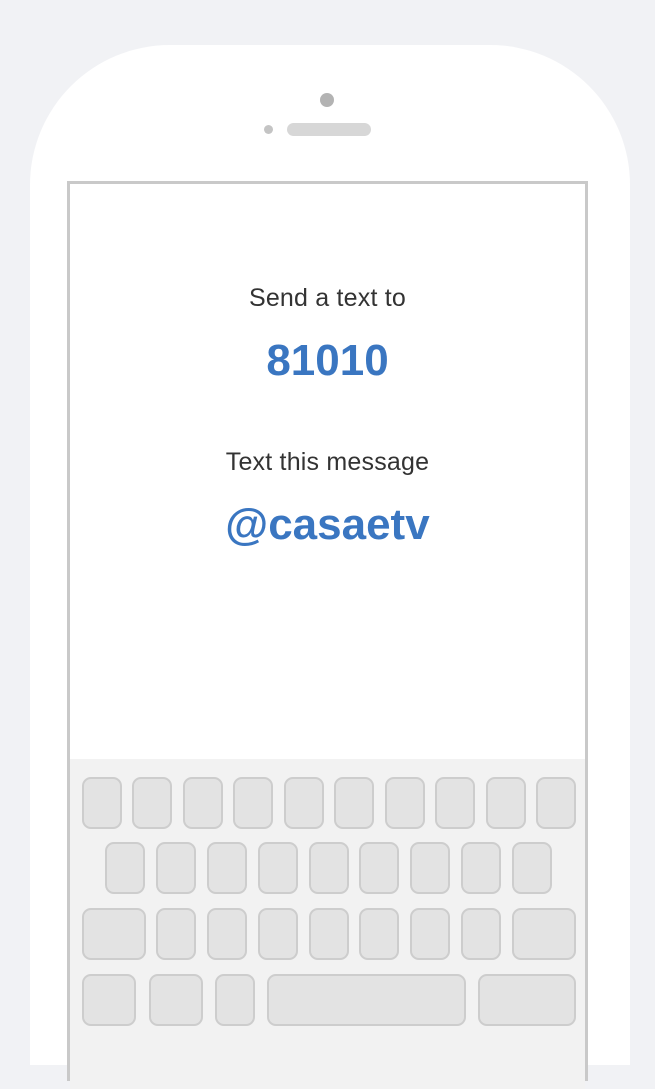 The width and height of the screenshot is (655, 1089). I want to click on emoji-key, so click(176, 1000).